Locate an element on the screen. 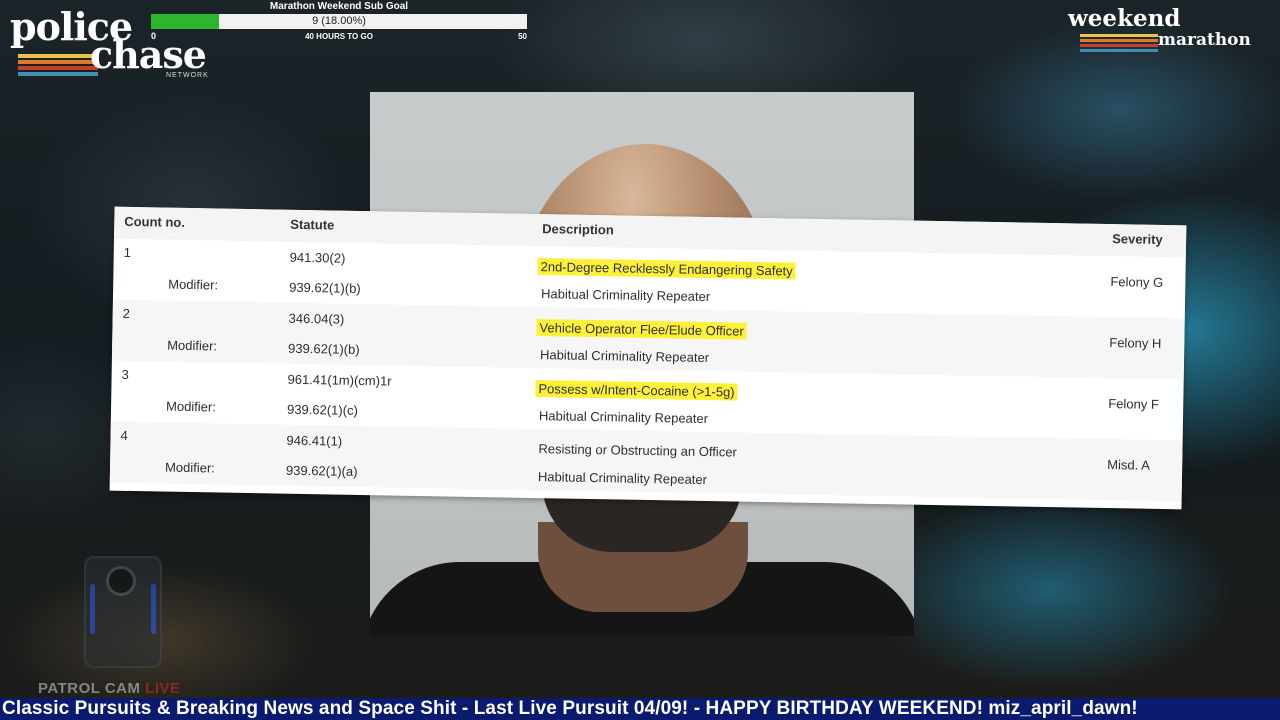  weekend-marathon-logo: weekend marathon is located at coordinates (1168, 31).